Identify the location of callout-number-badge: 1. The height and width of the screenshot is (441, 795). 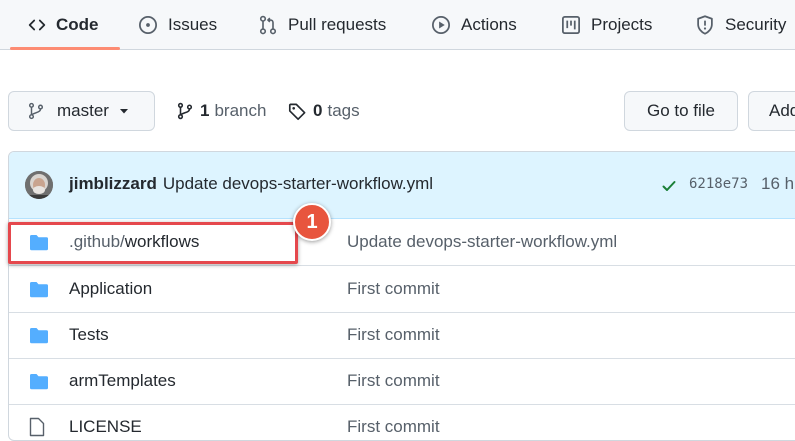
(312, 222).